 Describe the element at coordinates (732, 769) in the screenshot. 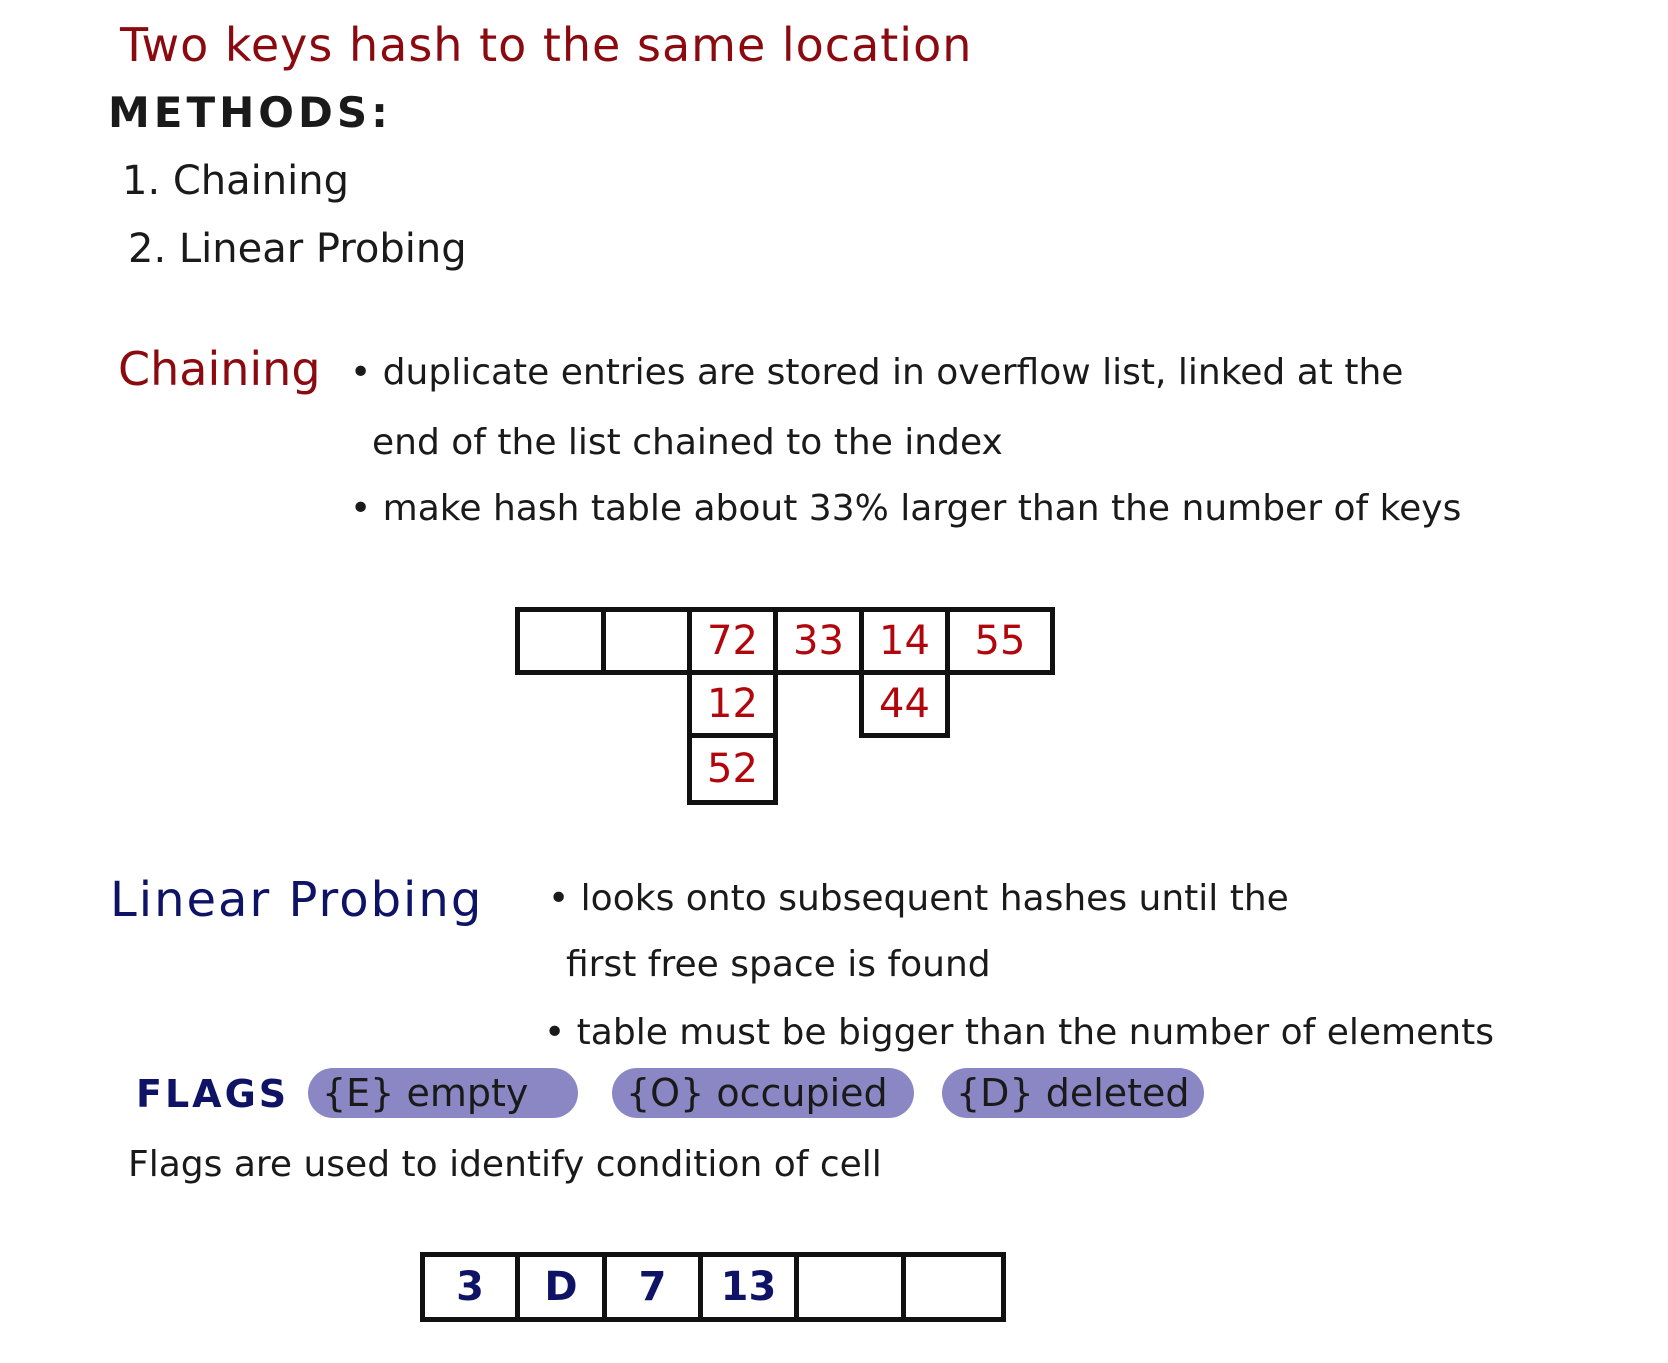

I see `chain-node-72-2: 52` at that location.